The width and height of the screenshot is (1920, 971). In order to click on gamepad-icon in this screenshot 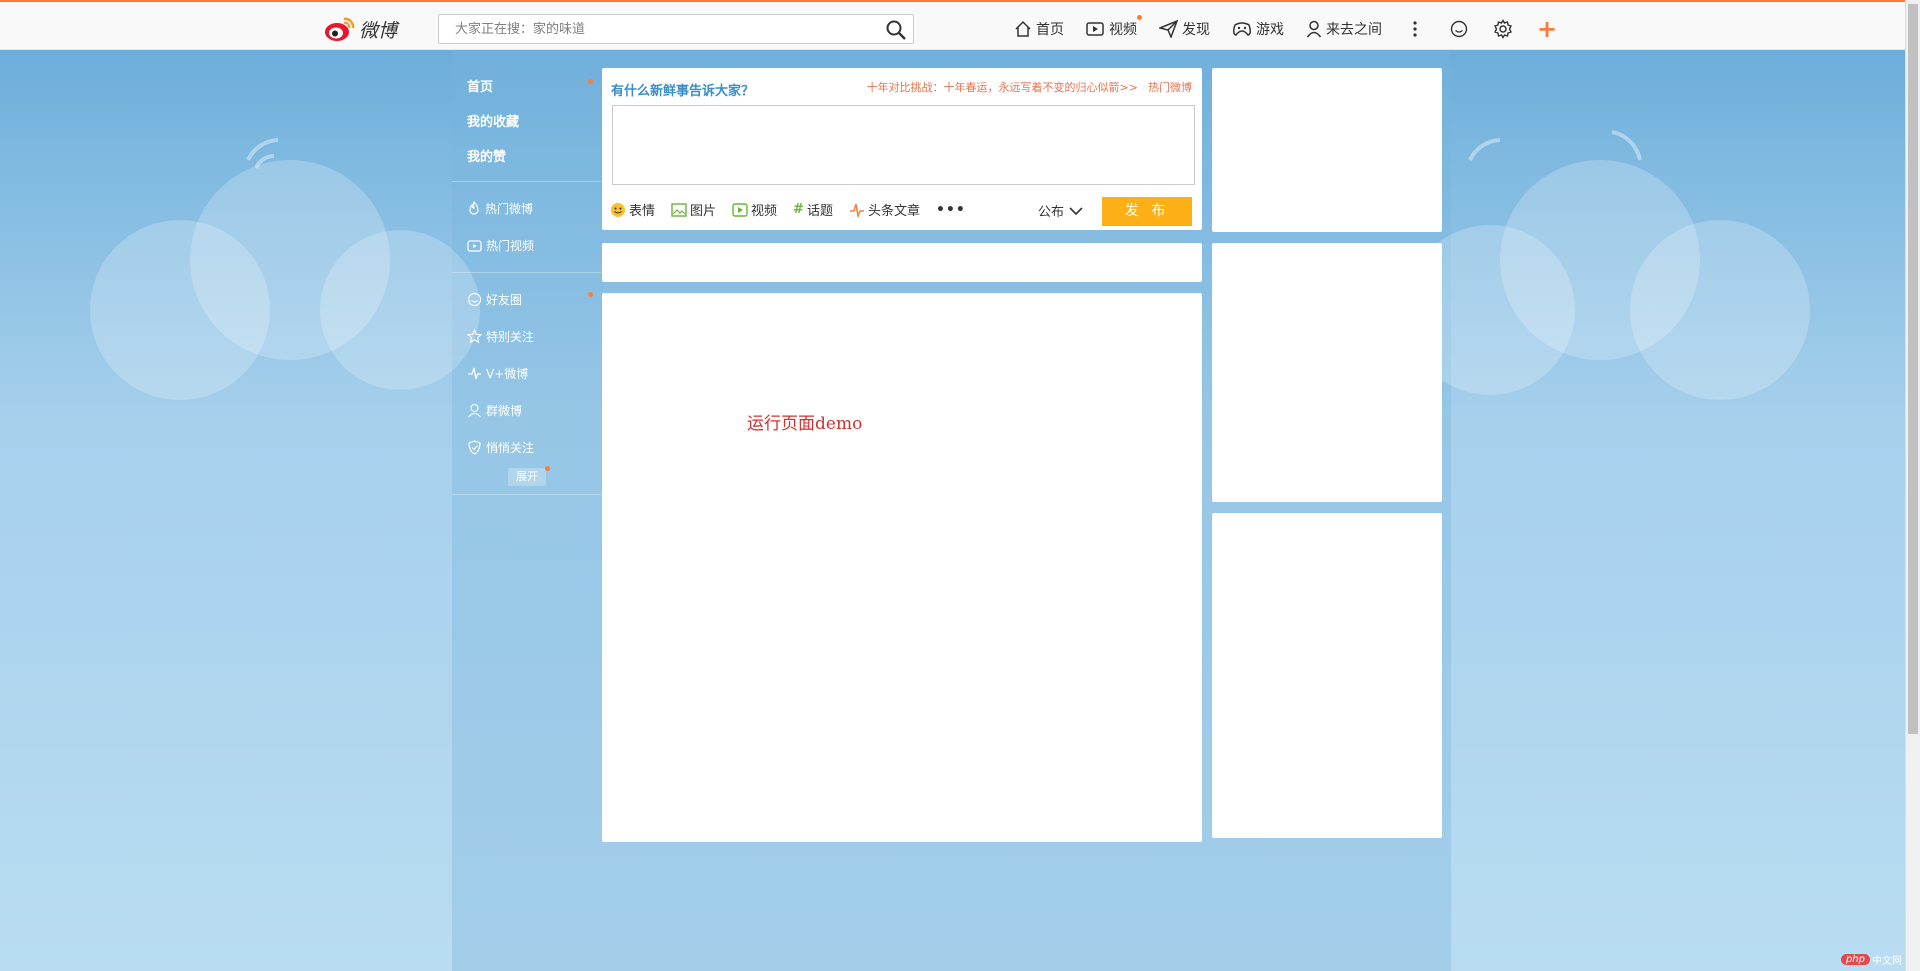, I will do `click(1242, 29)`.